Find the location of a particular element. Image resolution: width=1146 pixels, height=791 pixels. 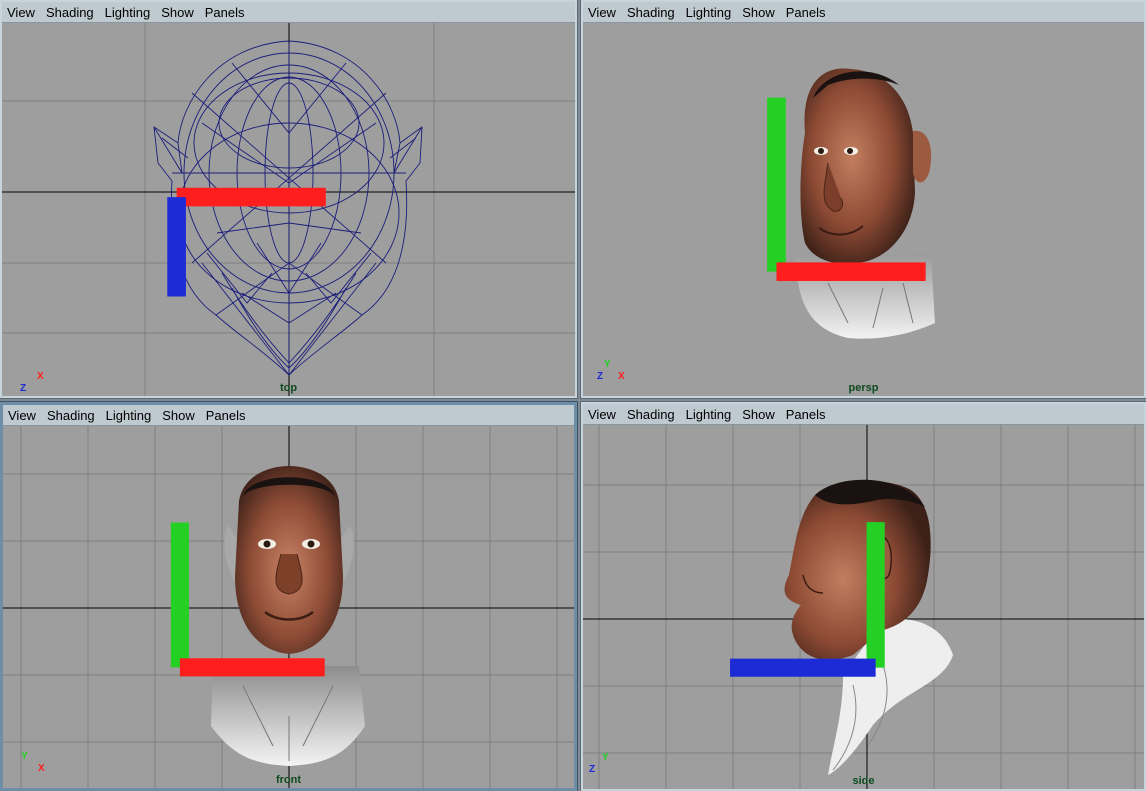

axis-gizmo-top is located at coordinates (246, 242).